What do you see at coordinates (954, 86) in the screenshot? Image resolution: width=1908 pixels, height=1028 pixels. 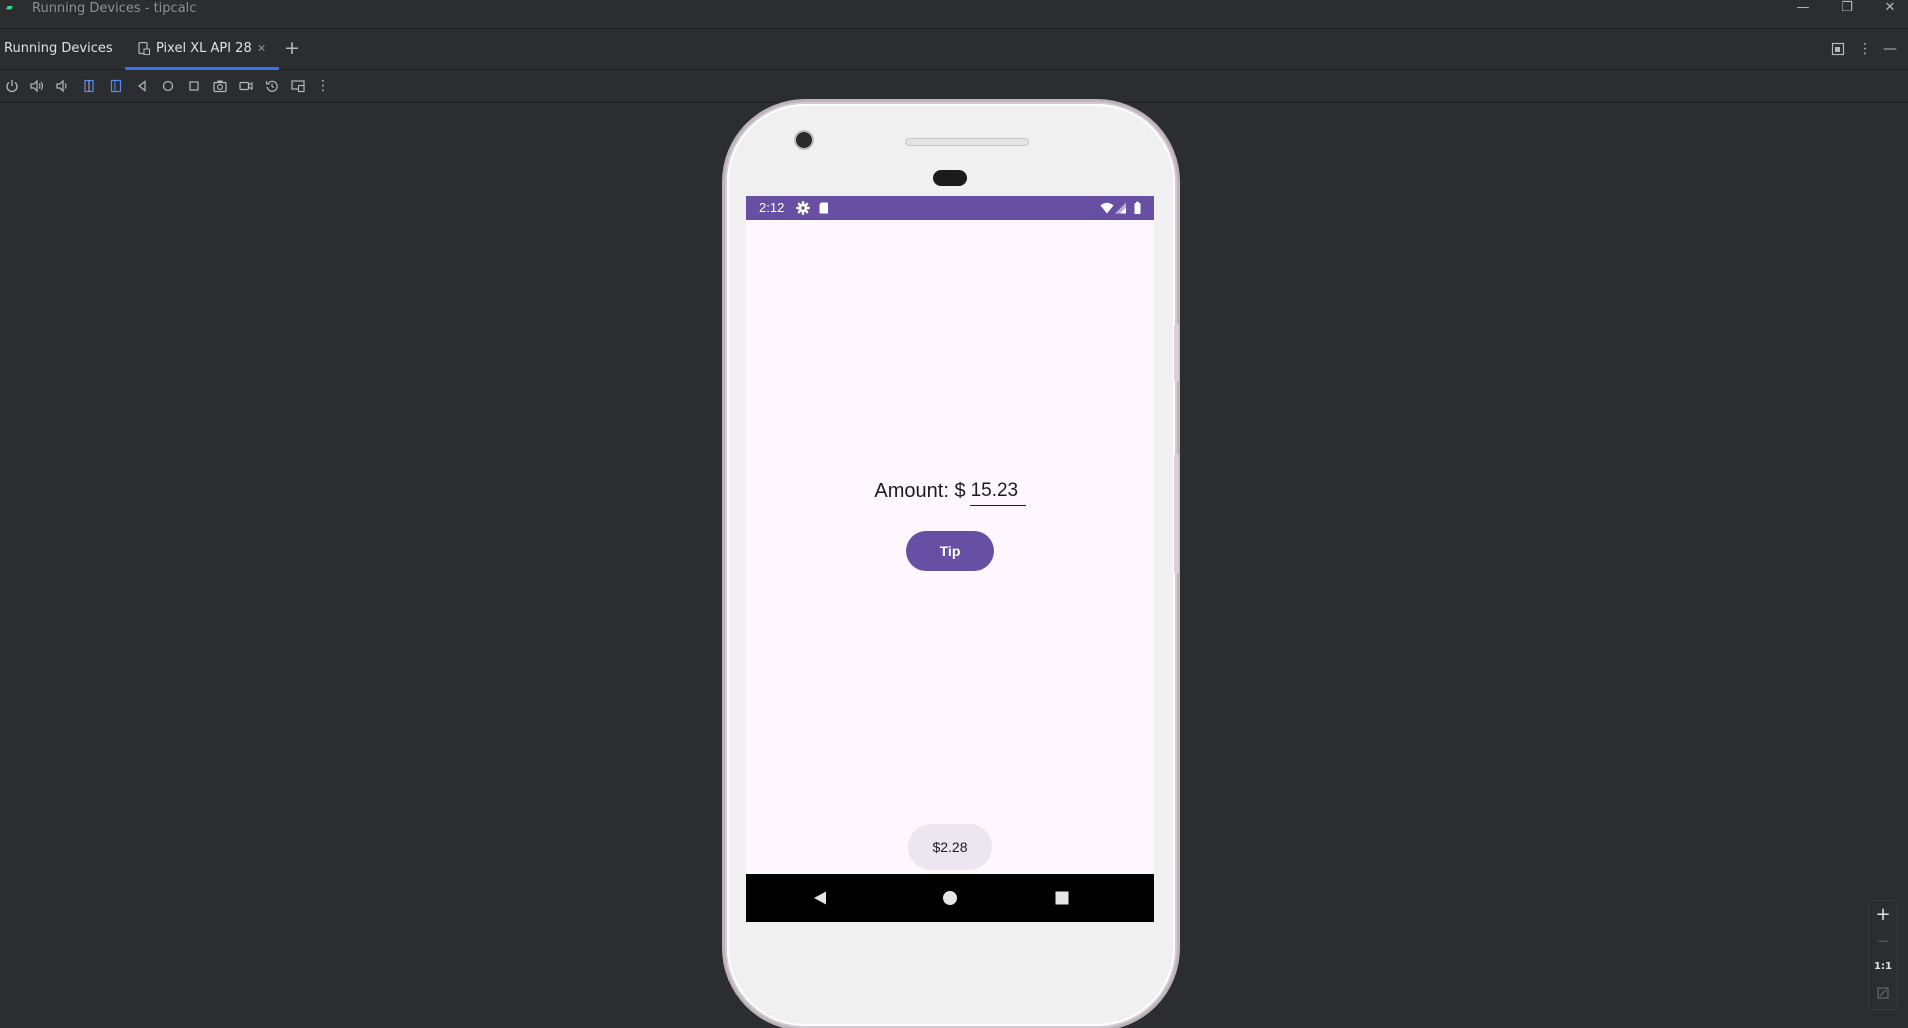 I see `emulator-toolbar: ⋮` at bounding box center [954, 86].